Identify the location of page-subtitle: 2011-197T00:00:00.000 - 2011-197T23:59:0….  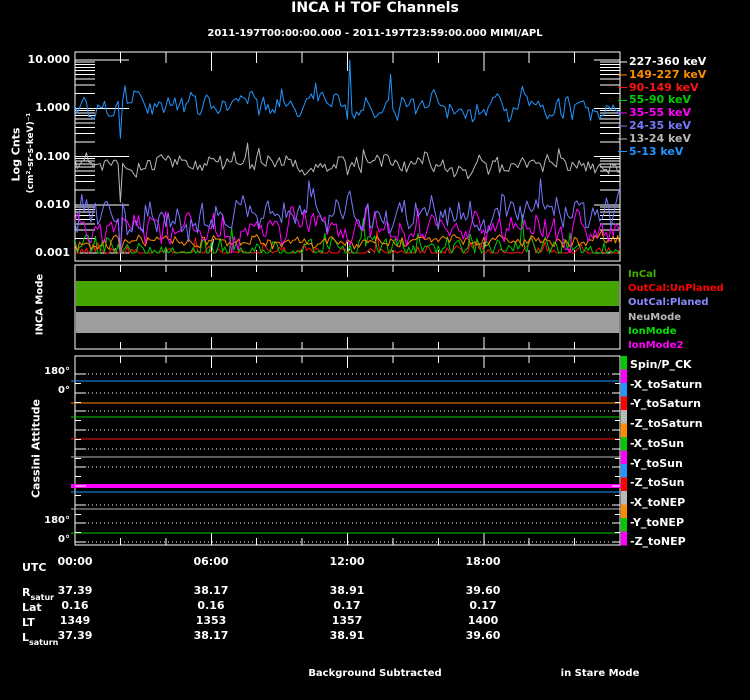
(375, 33).